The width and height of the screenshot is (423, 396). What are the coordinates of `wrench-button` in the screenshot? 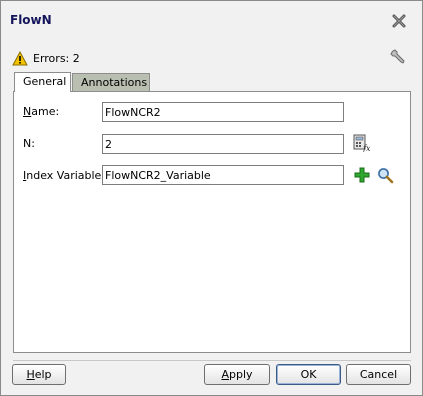 It's located at (400, 58).